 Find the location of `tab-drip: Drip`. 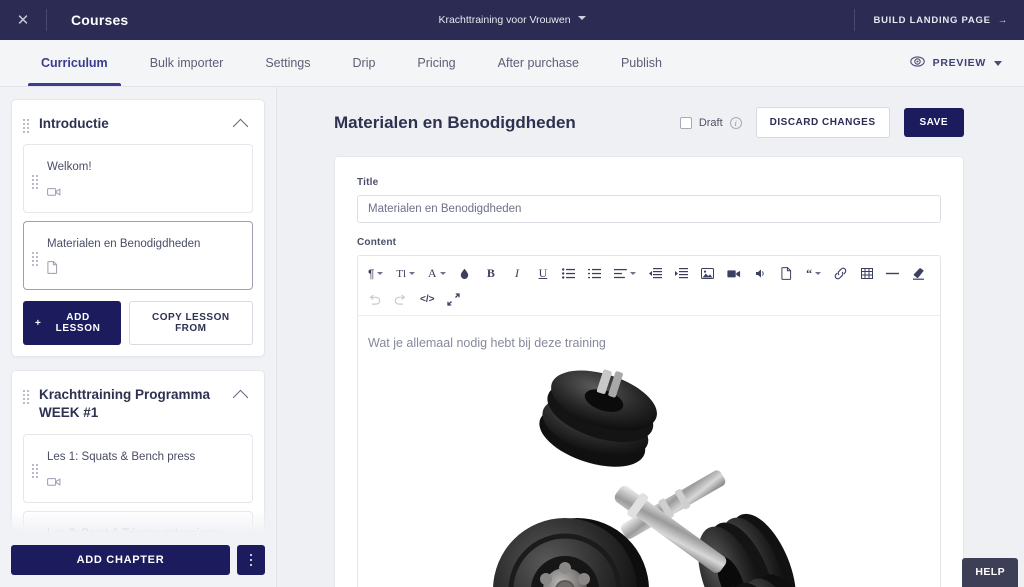

tab-drip: Drip is located at coordinates (364, 63).